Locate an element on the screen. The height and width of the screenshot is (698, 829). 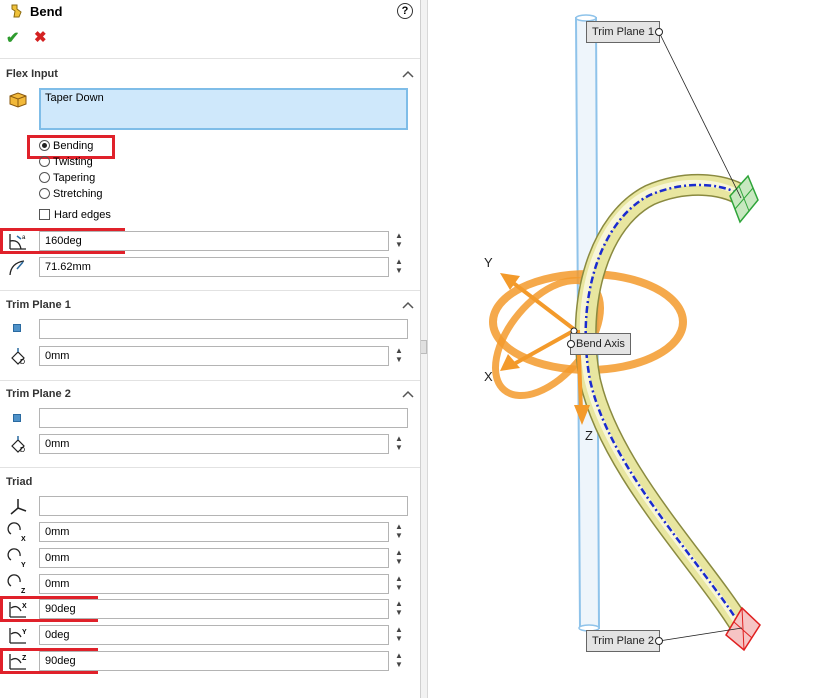
x-position-icon: X is located at coordinates (16, 532).